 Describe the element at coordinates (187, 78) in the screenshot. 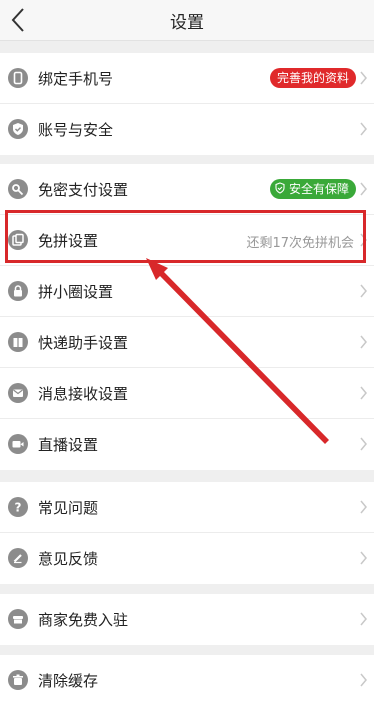

I see `row-bind-phone: 绑定手机号 完善我的资料` at that location.